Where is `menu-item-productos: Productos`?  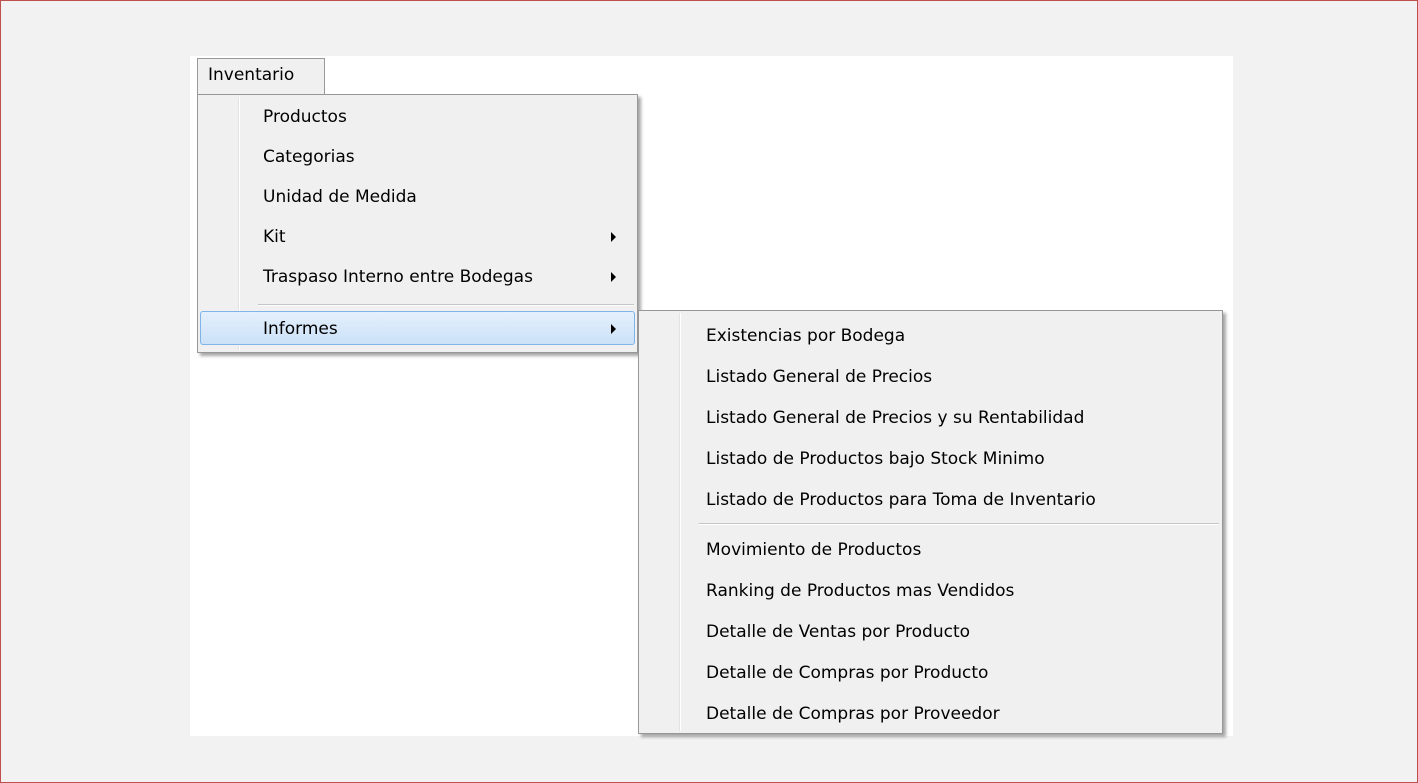
menu-item-productos: Productos is located at coordinates (417, 117).